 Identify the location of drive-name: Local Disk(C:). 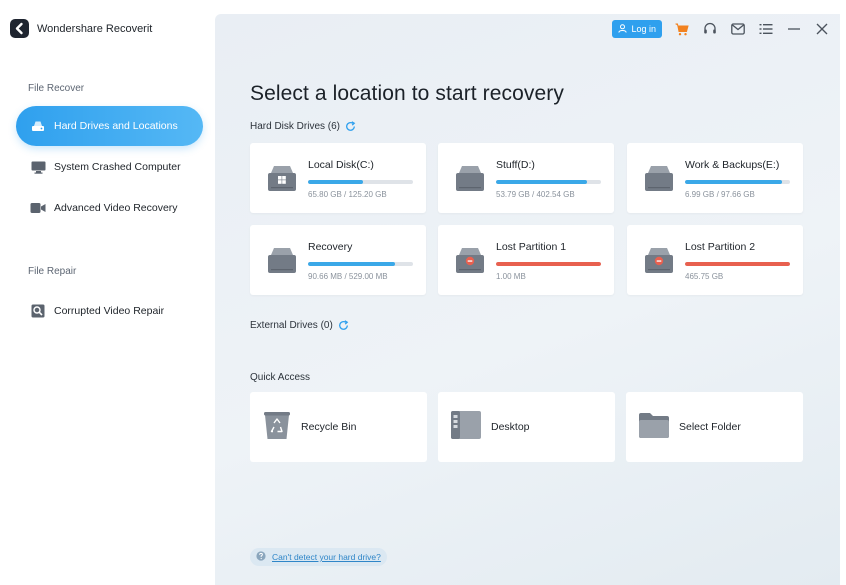
(341, 165).